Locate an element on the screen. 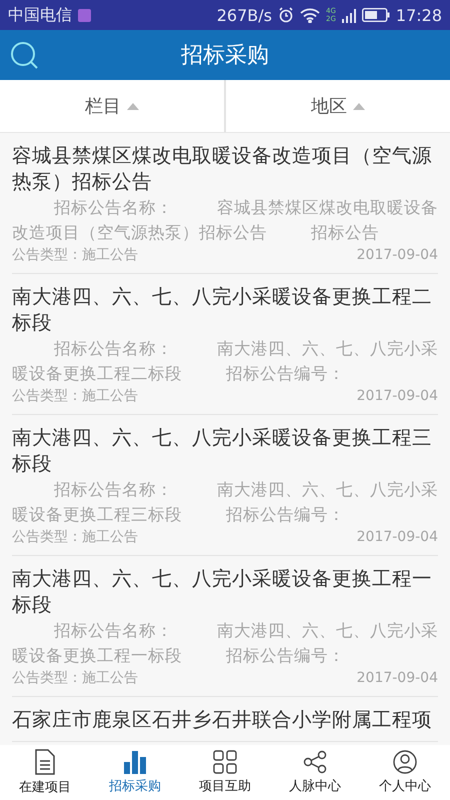  document-icon is located at coordinates (45, 762).